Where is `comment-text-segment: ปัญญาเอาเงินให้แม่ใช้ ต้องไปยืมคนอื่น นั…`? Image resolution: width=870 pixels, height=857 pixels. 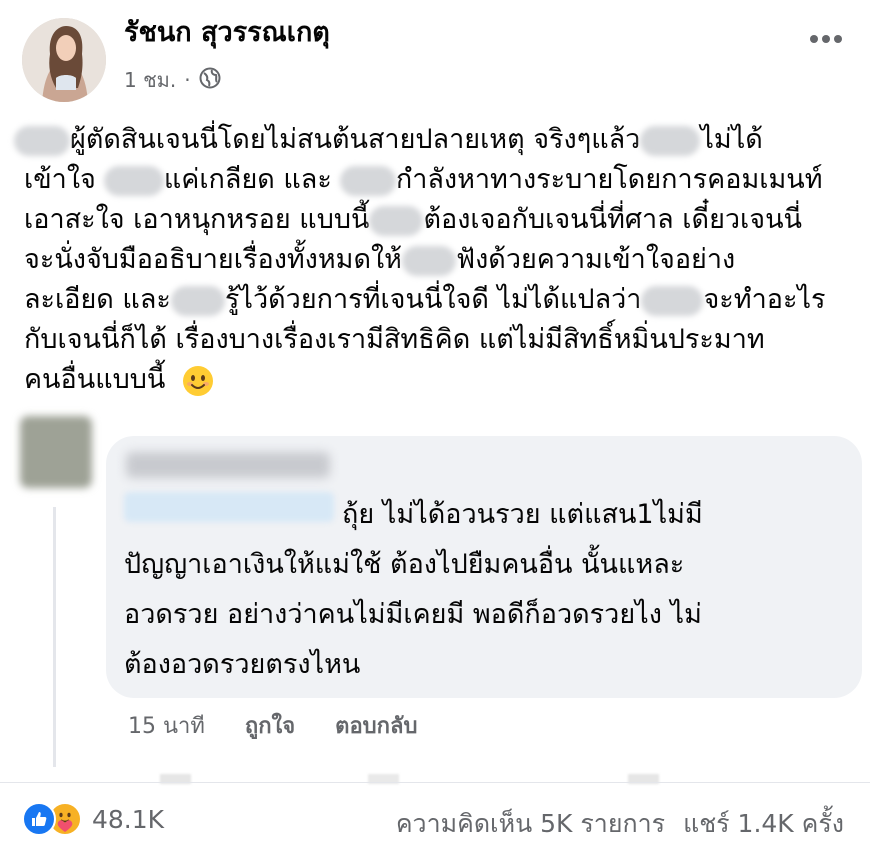 comment-text-segment: ปัญญาเอาเงินให้แม่ใช้ ต้องไปยืมคนอื่น นั… is located at coordinates (404, 564).